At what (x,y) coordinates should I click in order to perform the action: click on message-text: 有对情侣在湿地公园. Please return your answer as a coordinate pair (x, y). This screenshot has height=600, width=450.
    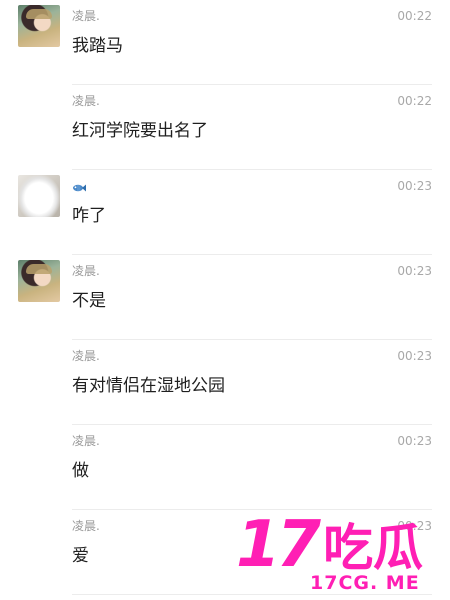
    Looking at the image, I should click on (148, 386).